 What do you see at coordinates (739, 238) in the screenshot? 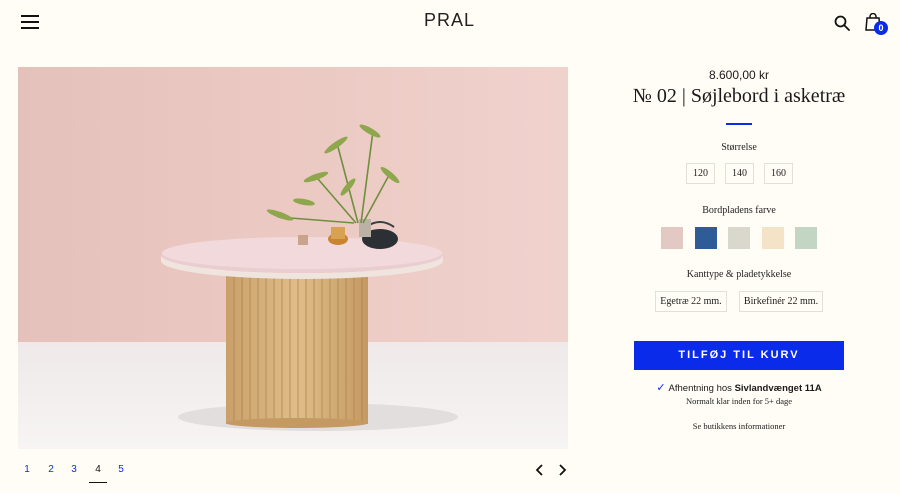
I see `color-swatch-grey` at bounding box center [739, 238].